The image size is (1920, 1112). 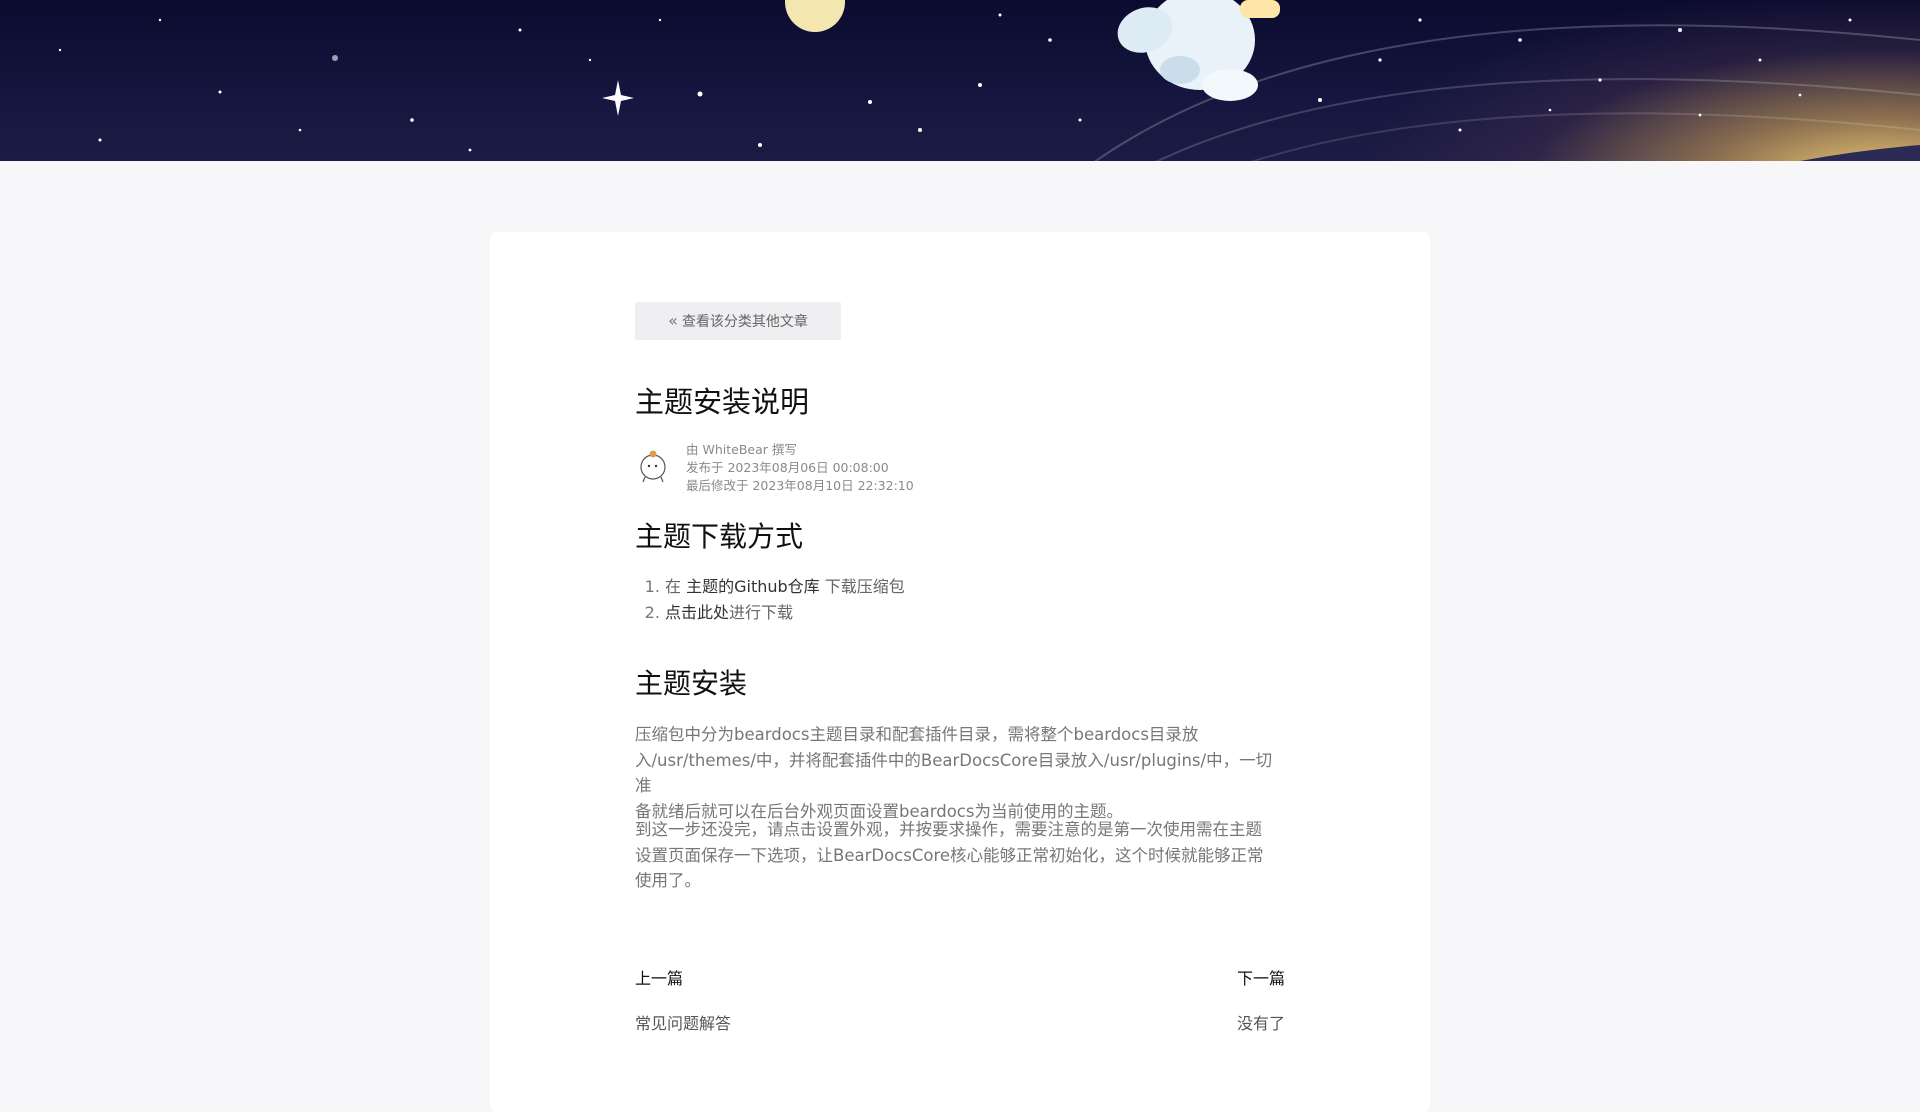 What do you see at coordinates (691, 683) in the screenshot?
I see `install-heading: 主题安装` at bounding box center [691, 683].